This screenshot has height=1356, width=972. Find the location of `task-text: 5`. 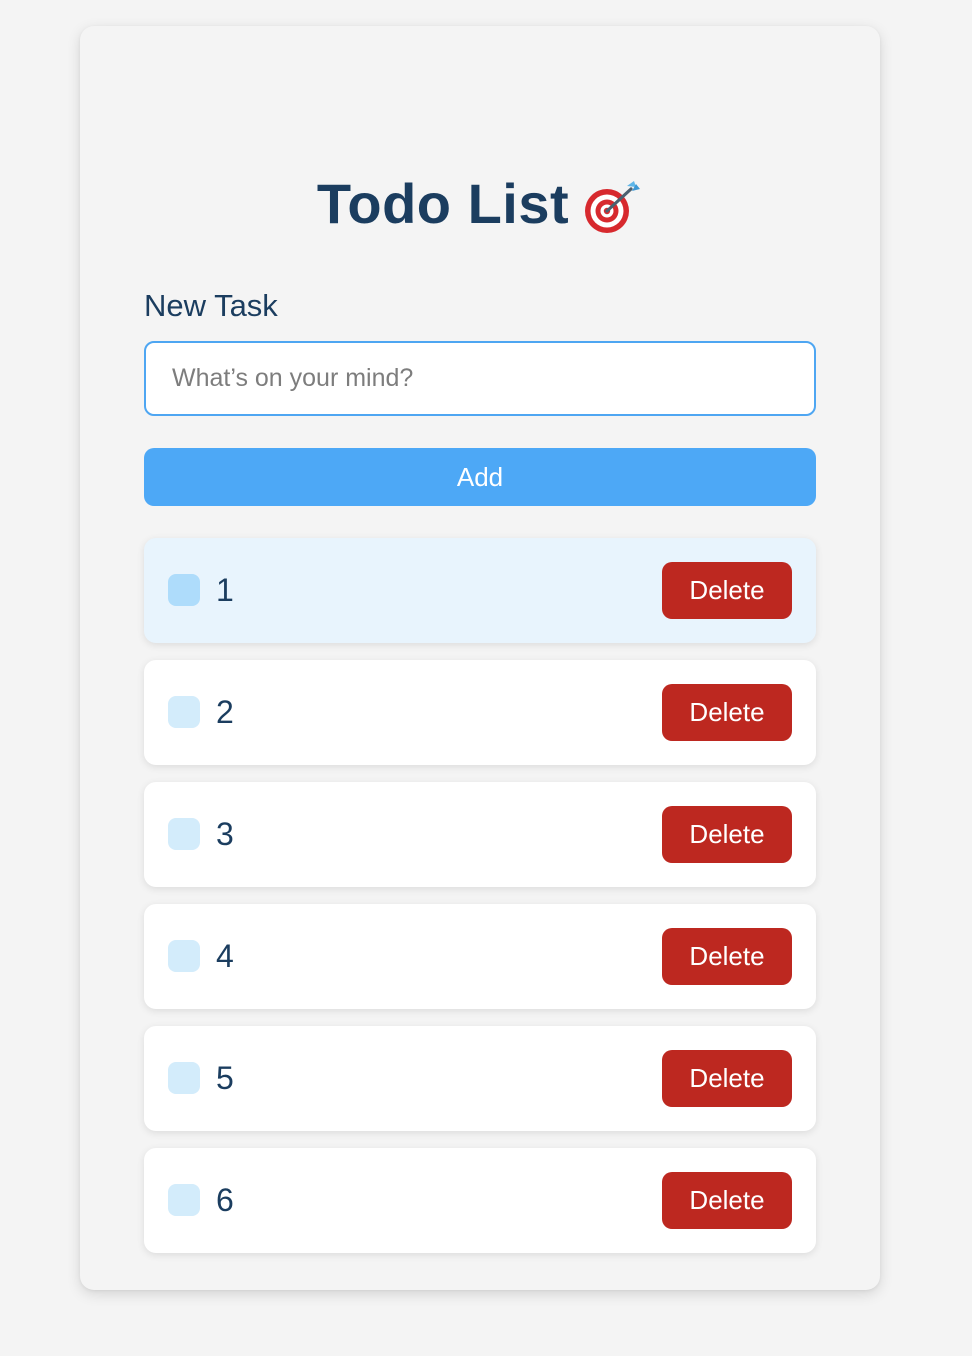

task-text: 5 is located at coordinates (225, 1078).